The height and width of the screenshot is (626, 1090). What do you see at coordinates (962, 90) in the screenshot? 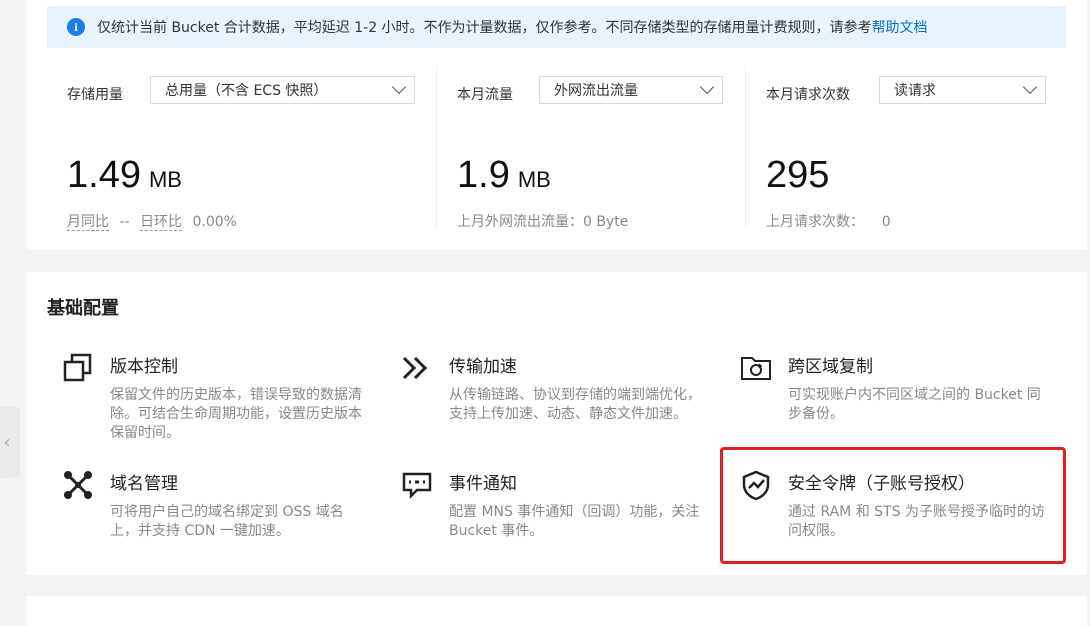
I see `request-type-select: 读请求` at bounding box center [962, 90].